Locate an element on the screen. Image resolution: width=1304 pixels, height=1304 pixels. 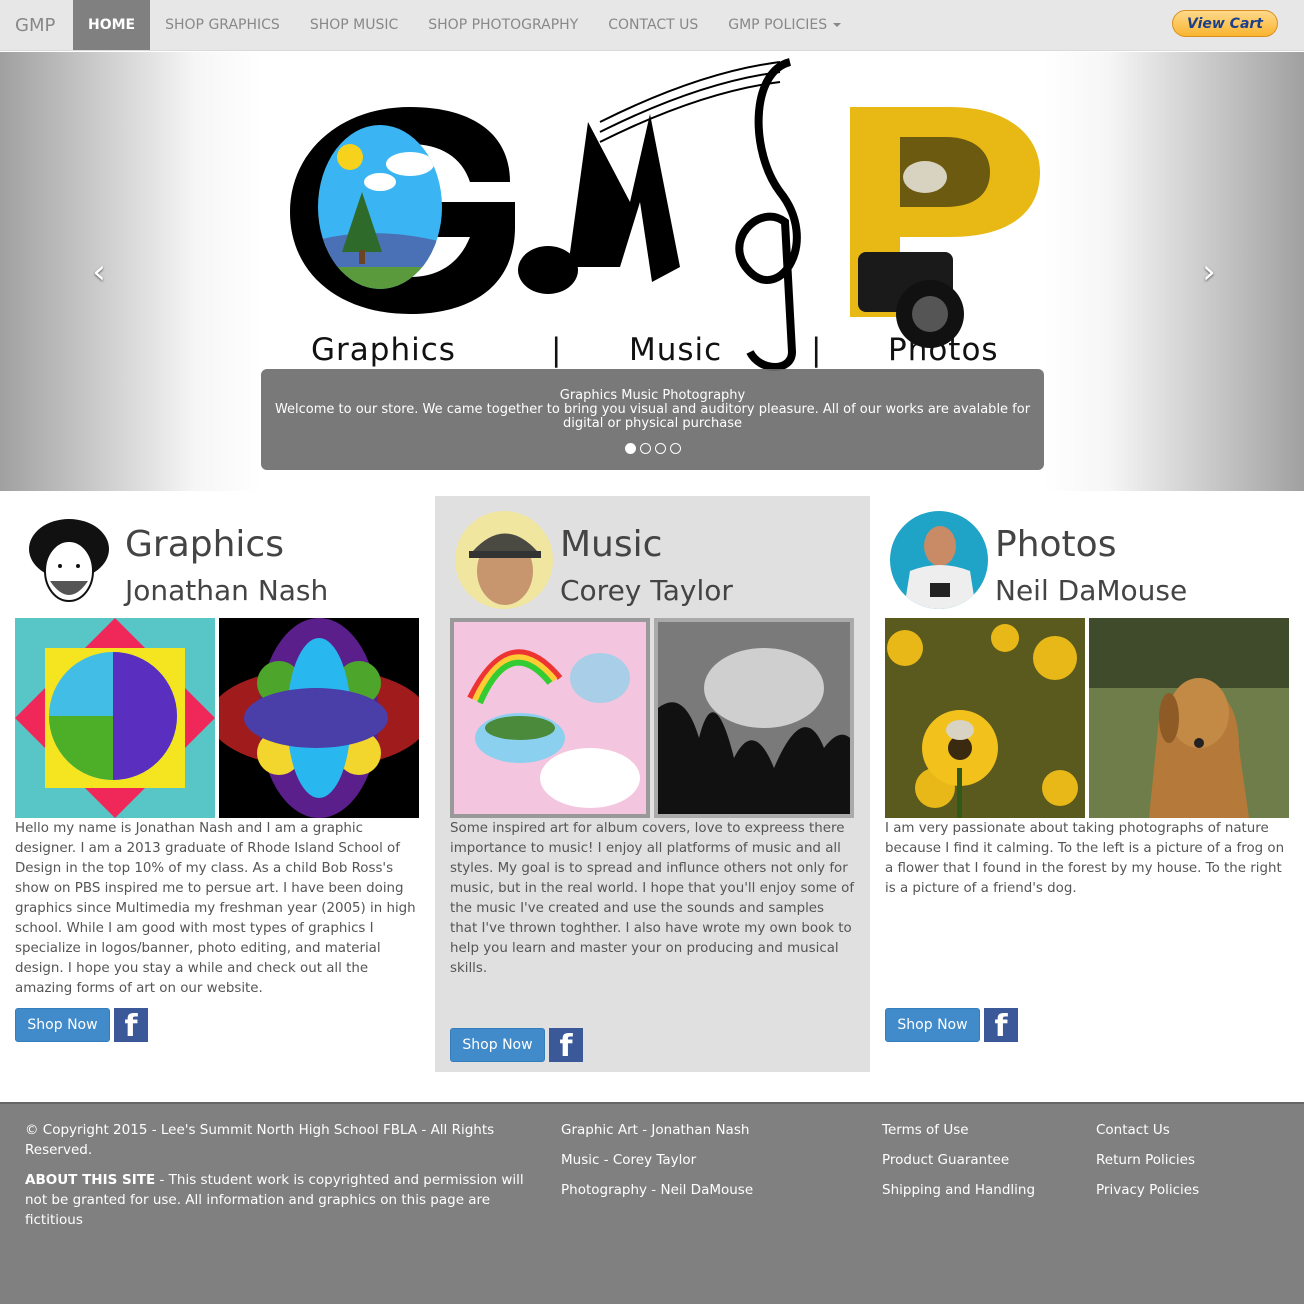
tagline-photos: Photos is located at coordinates (943, 350).